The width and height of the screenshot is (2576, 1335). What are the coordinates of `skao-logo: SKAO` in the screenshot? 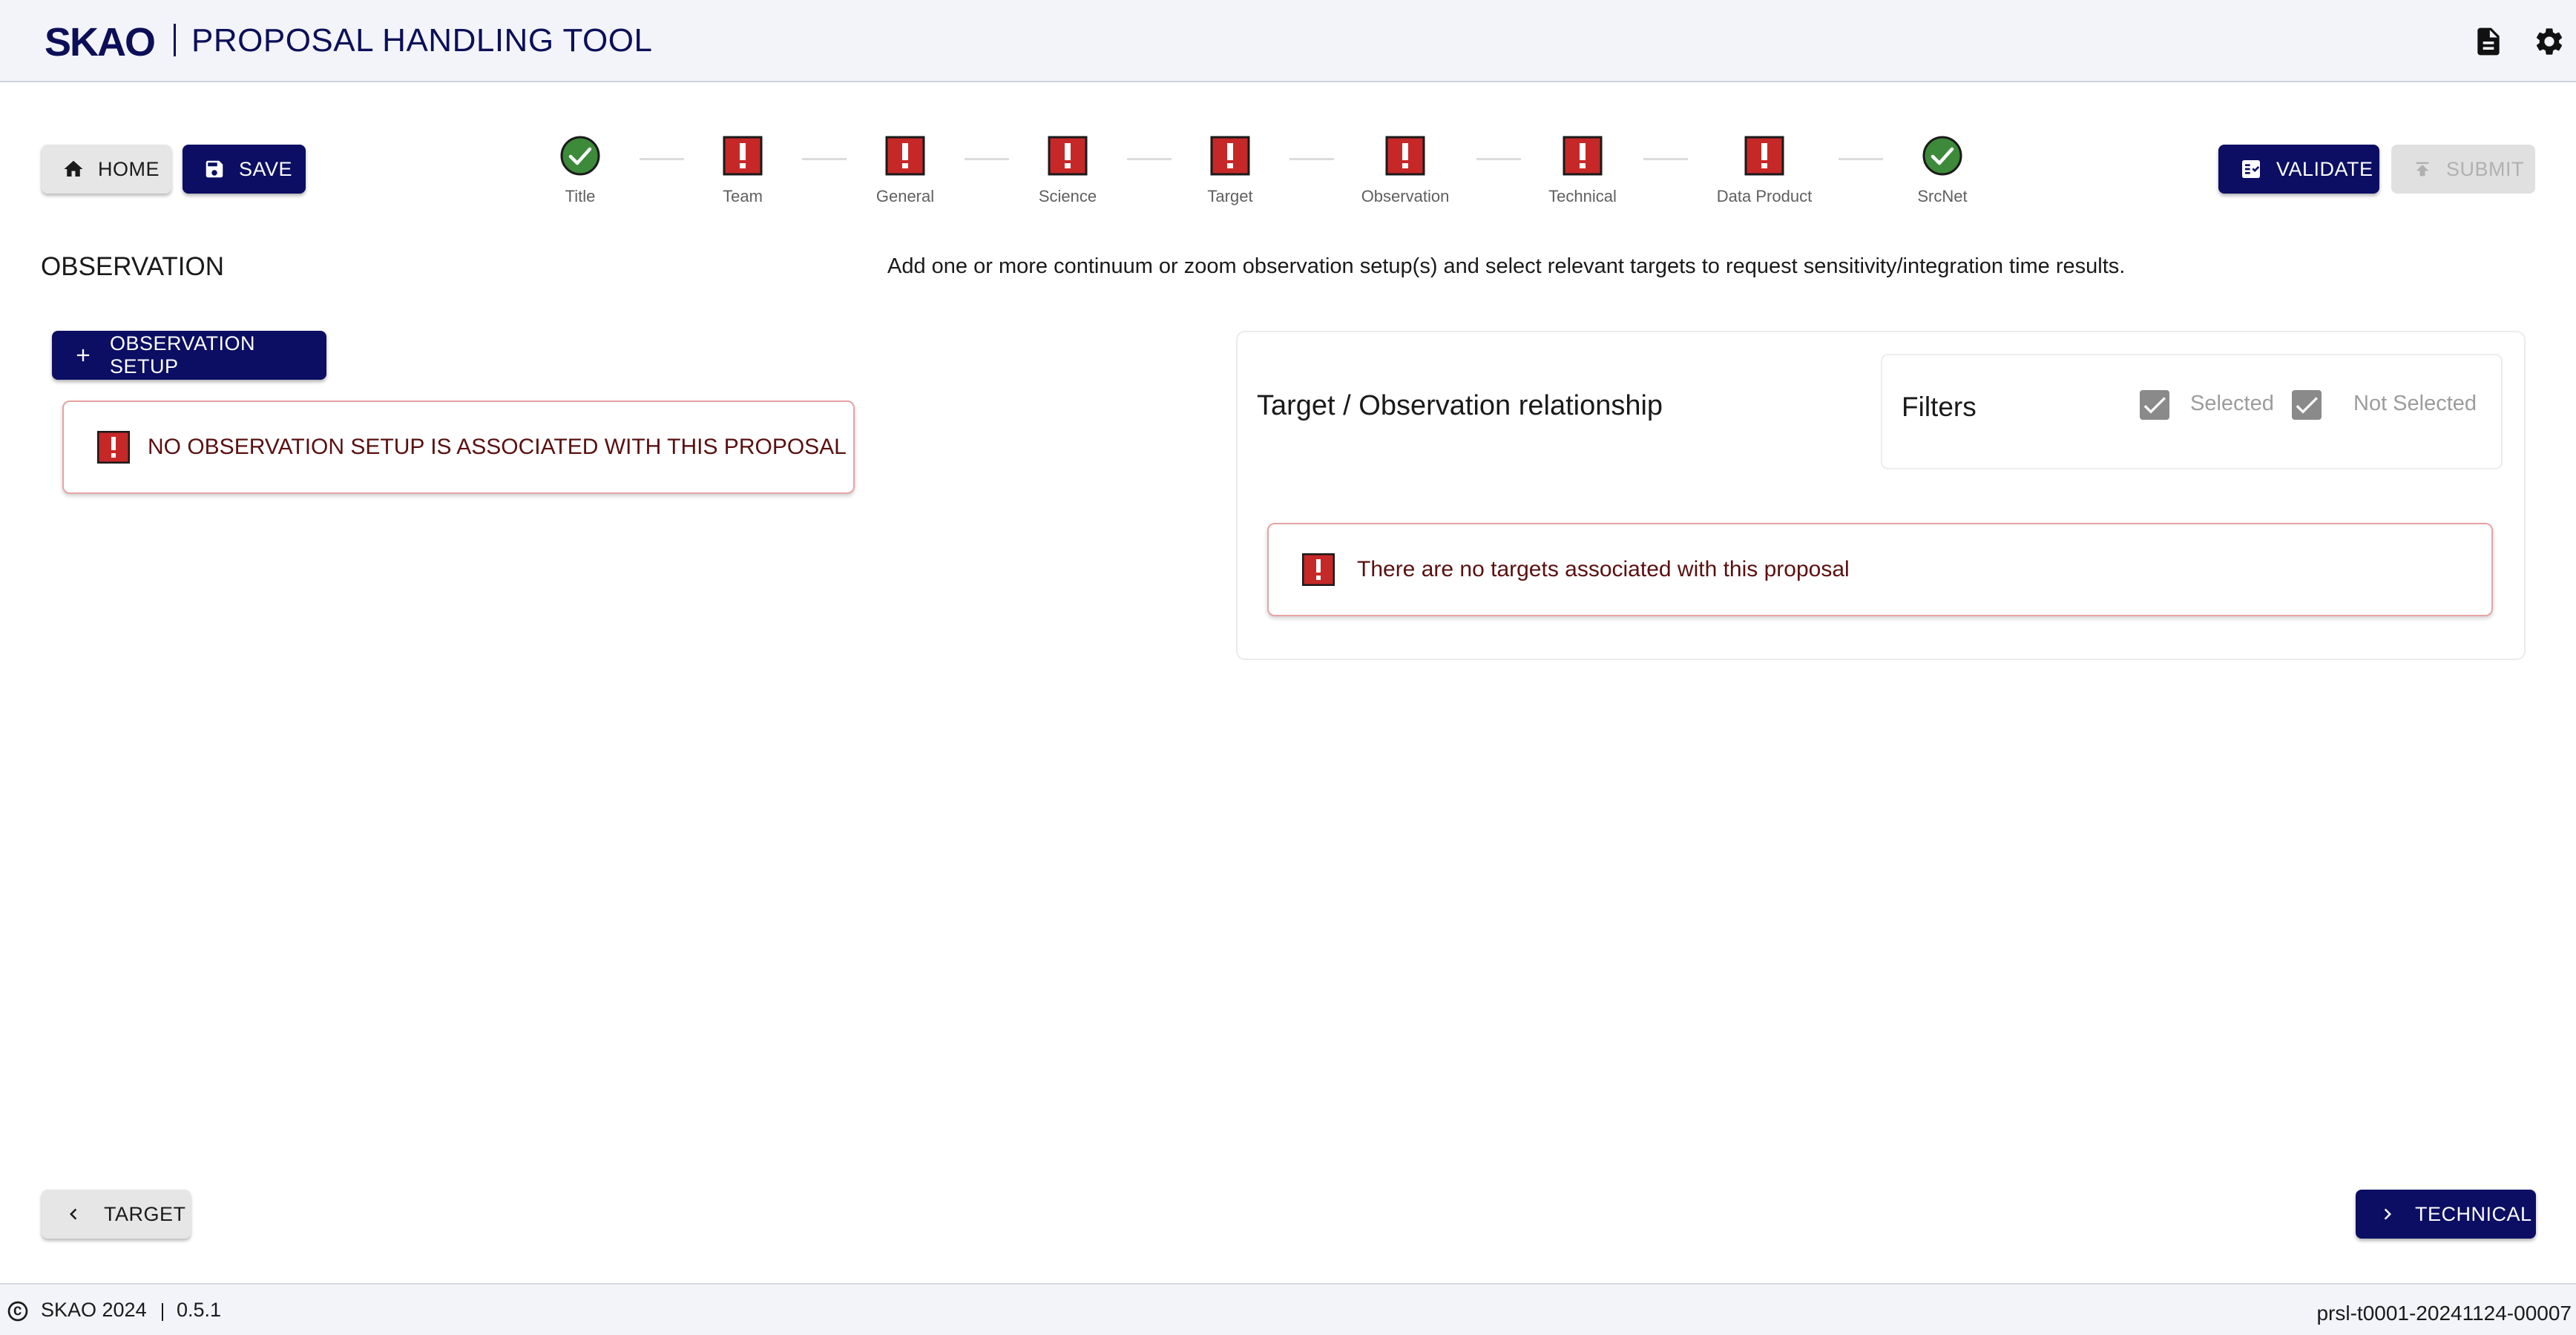 It's located at (100, 42).